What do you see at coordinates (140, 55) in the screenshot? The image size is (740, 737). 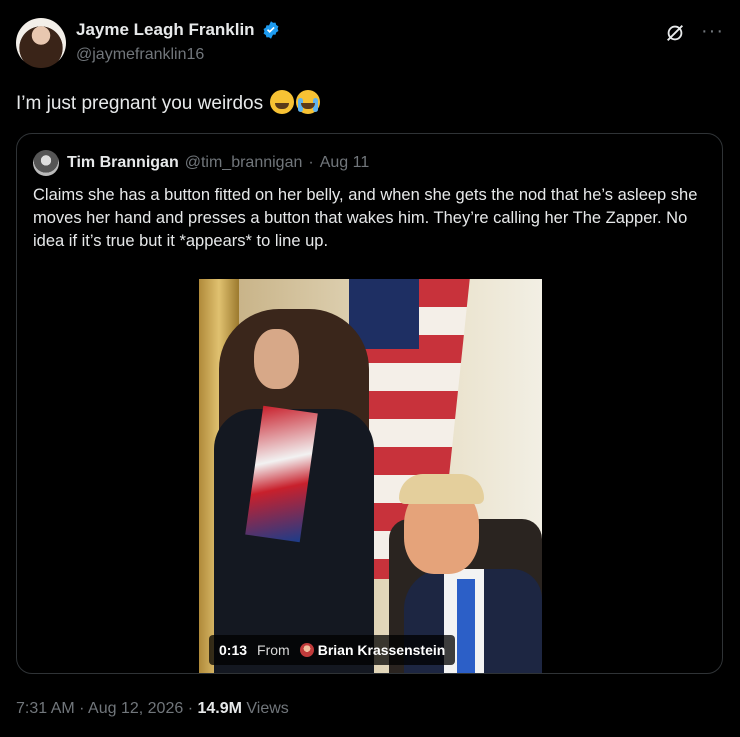 I see `author-handle: @jaymefranklin16` at bounding box center [140, 55].